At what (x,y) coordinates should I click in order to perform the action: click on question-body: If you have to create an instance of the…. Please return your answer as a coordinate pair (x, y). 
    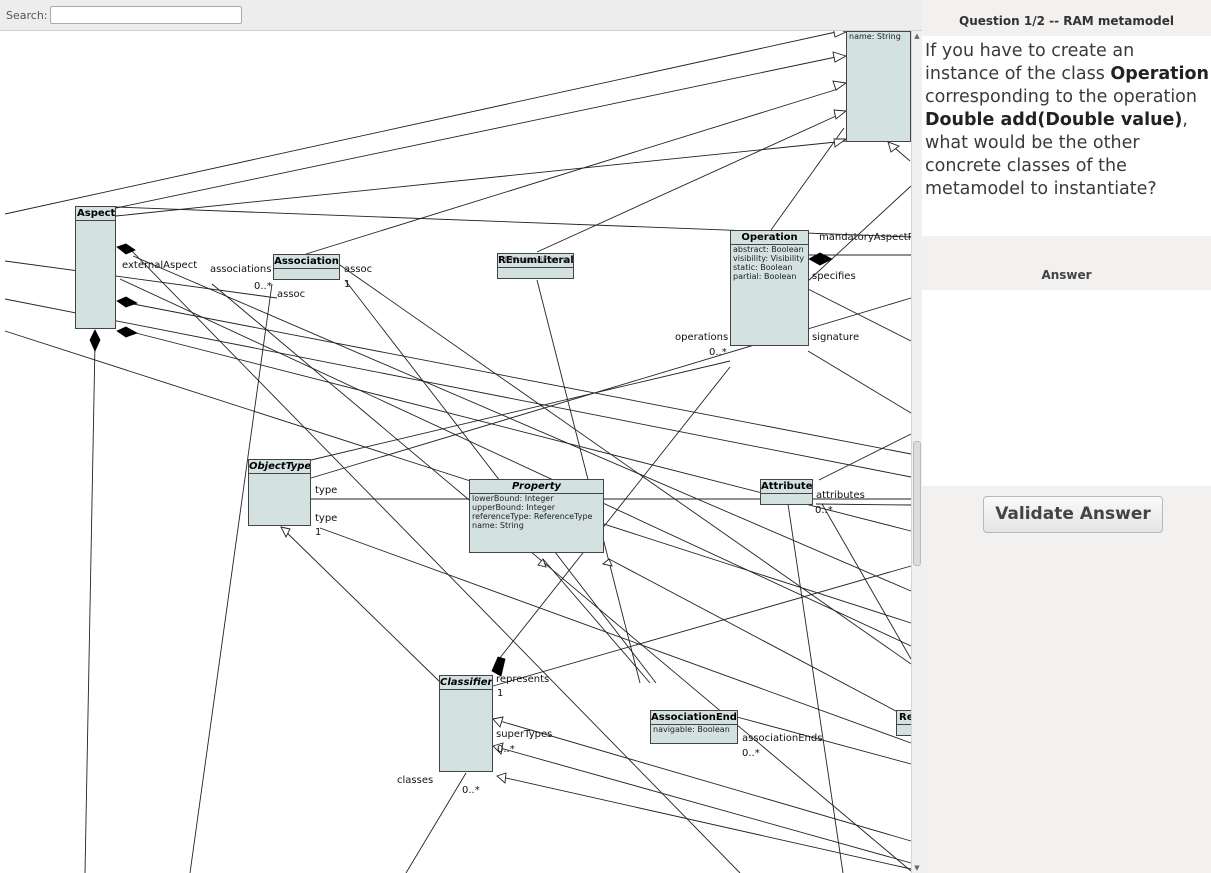
    Looking at the image, I should click on (1066, 136).